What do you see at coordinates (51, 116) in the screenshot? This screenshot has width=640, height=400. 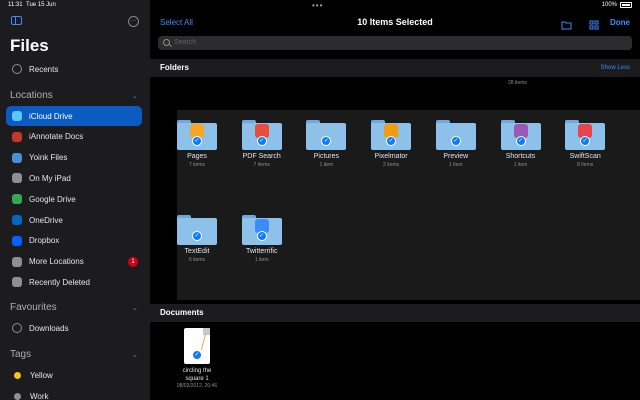 I see `sidebar-item-label: iCloud Drive` at bounding box center [51, 116].